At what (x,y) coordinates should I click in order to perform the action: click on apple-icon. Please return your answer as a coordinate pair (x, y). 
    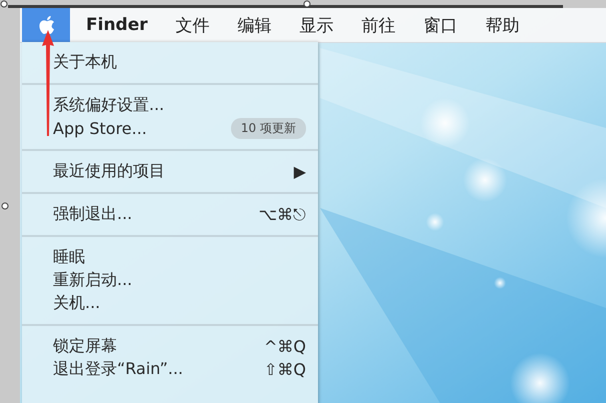
    Looking at the image, I should click on (46, 25).